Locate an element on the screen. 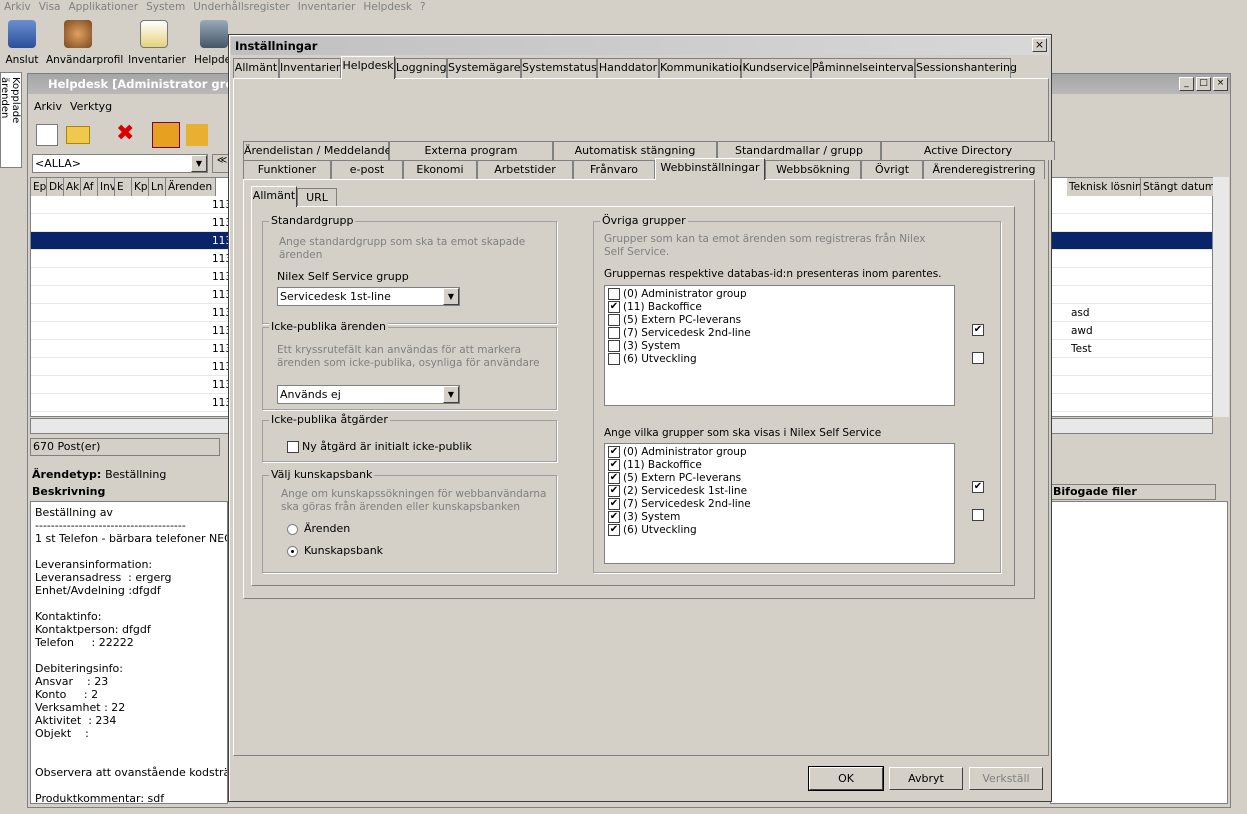  helpdesk-icon is located at coordinates (214, 34).